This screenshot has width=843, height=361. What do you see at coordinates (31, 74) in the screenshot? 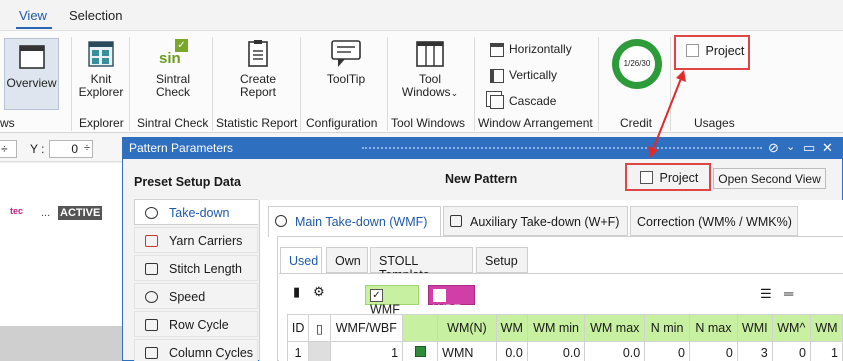
I see `overview-button: Overview` at bounding box center [31, 74].